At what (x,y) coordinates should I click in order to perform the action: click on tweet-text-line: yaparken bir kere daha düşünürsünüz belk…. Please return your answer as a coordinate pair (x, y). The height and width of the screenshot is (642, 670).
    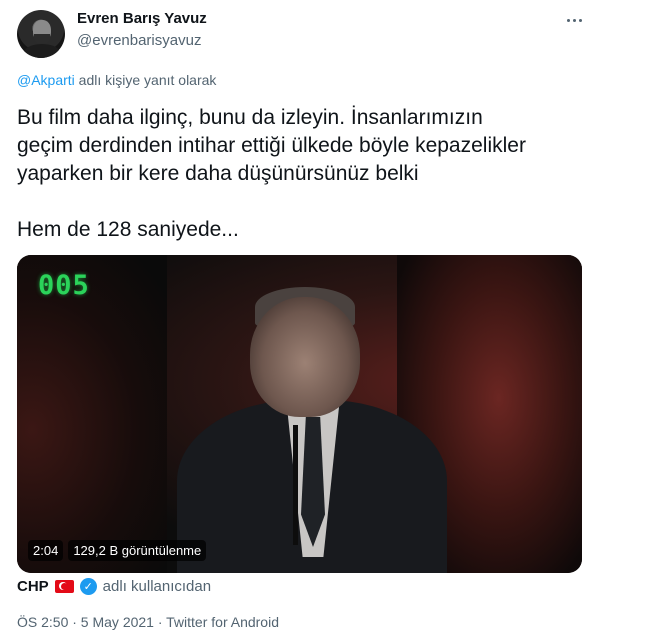
    Looking at the image, I should click on (218, 173).